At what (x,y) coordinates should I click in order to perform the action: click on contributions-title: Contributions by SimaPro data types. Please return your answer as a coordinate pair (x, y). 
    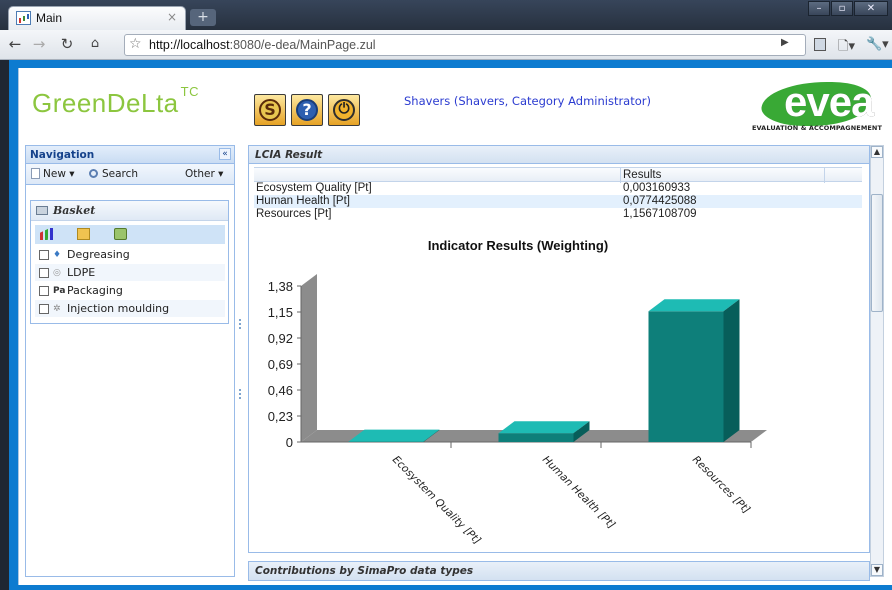
    Looking at the image, I should click on (364, 571).